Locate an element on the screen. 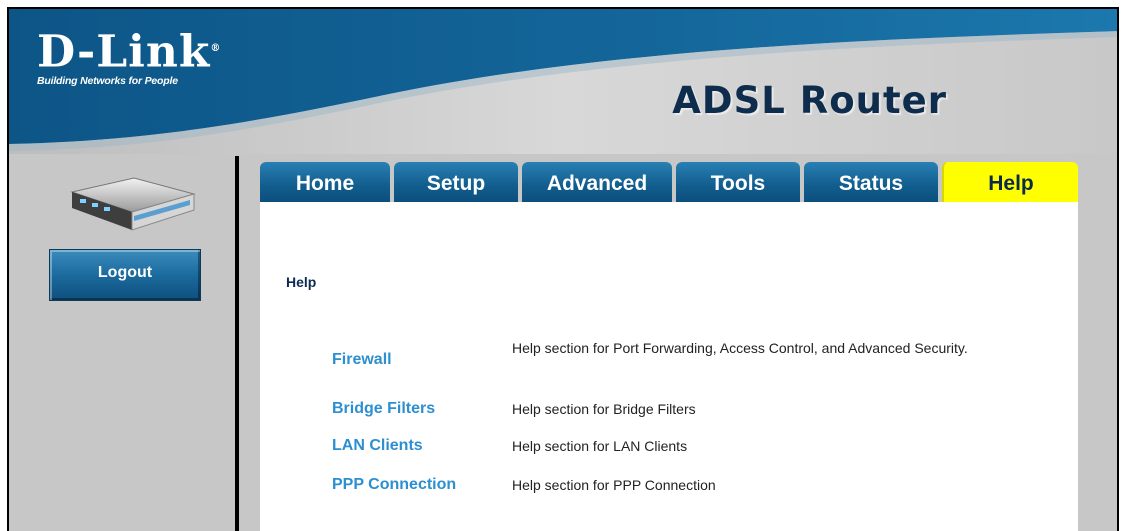  tab-setup: Setup is located at coordinates (456, 182).